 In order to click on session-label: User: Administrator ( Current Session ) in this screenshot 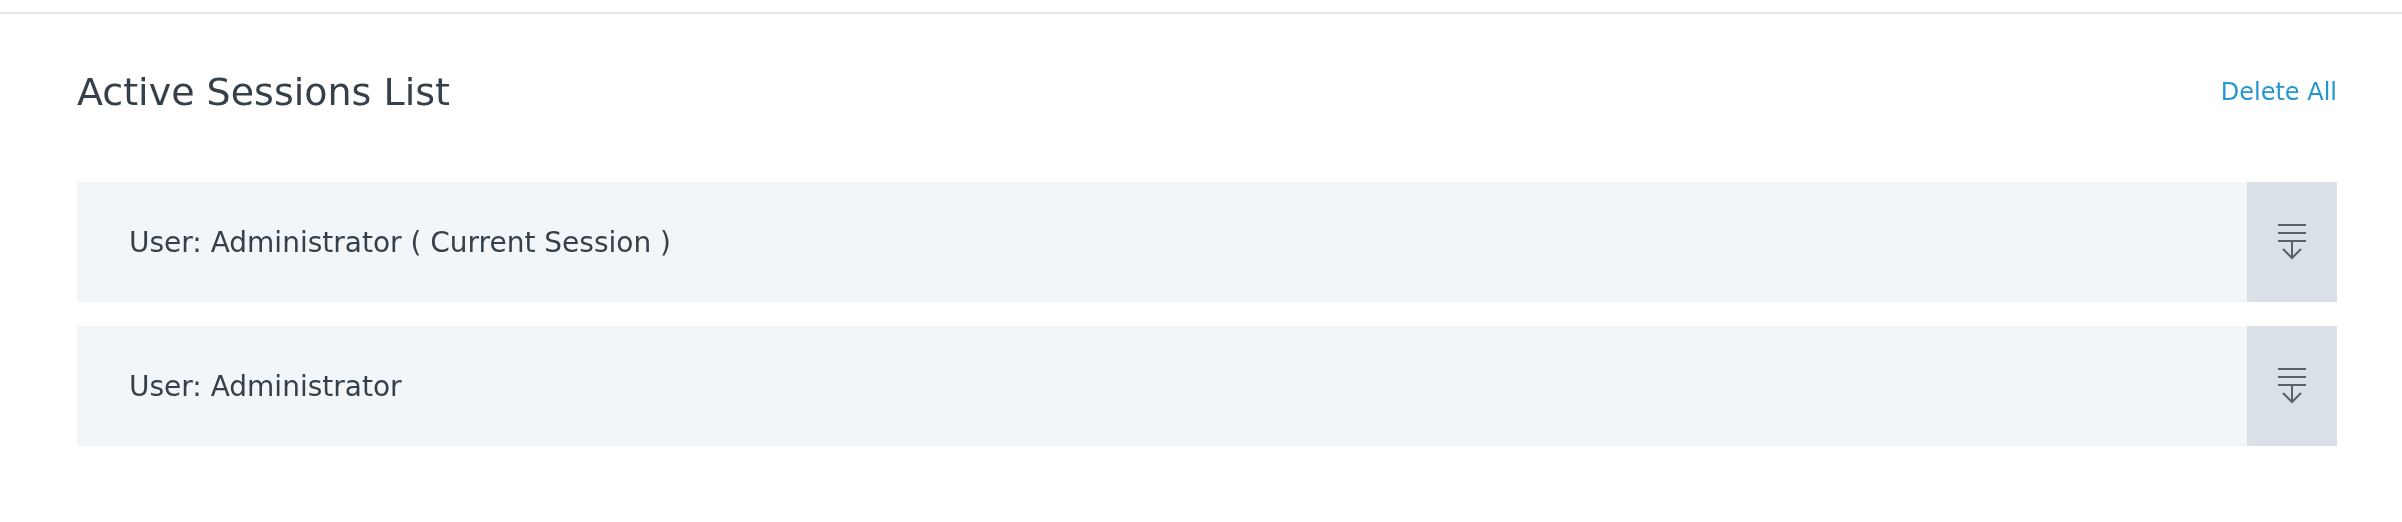, I will do `click(400, 242)`.